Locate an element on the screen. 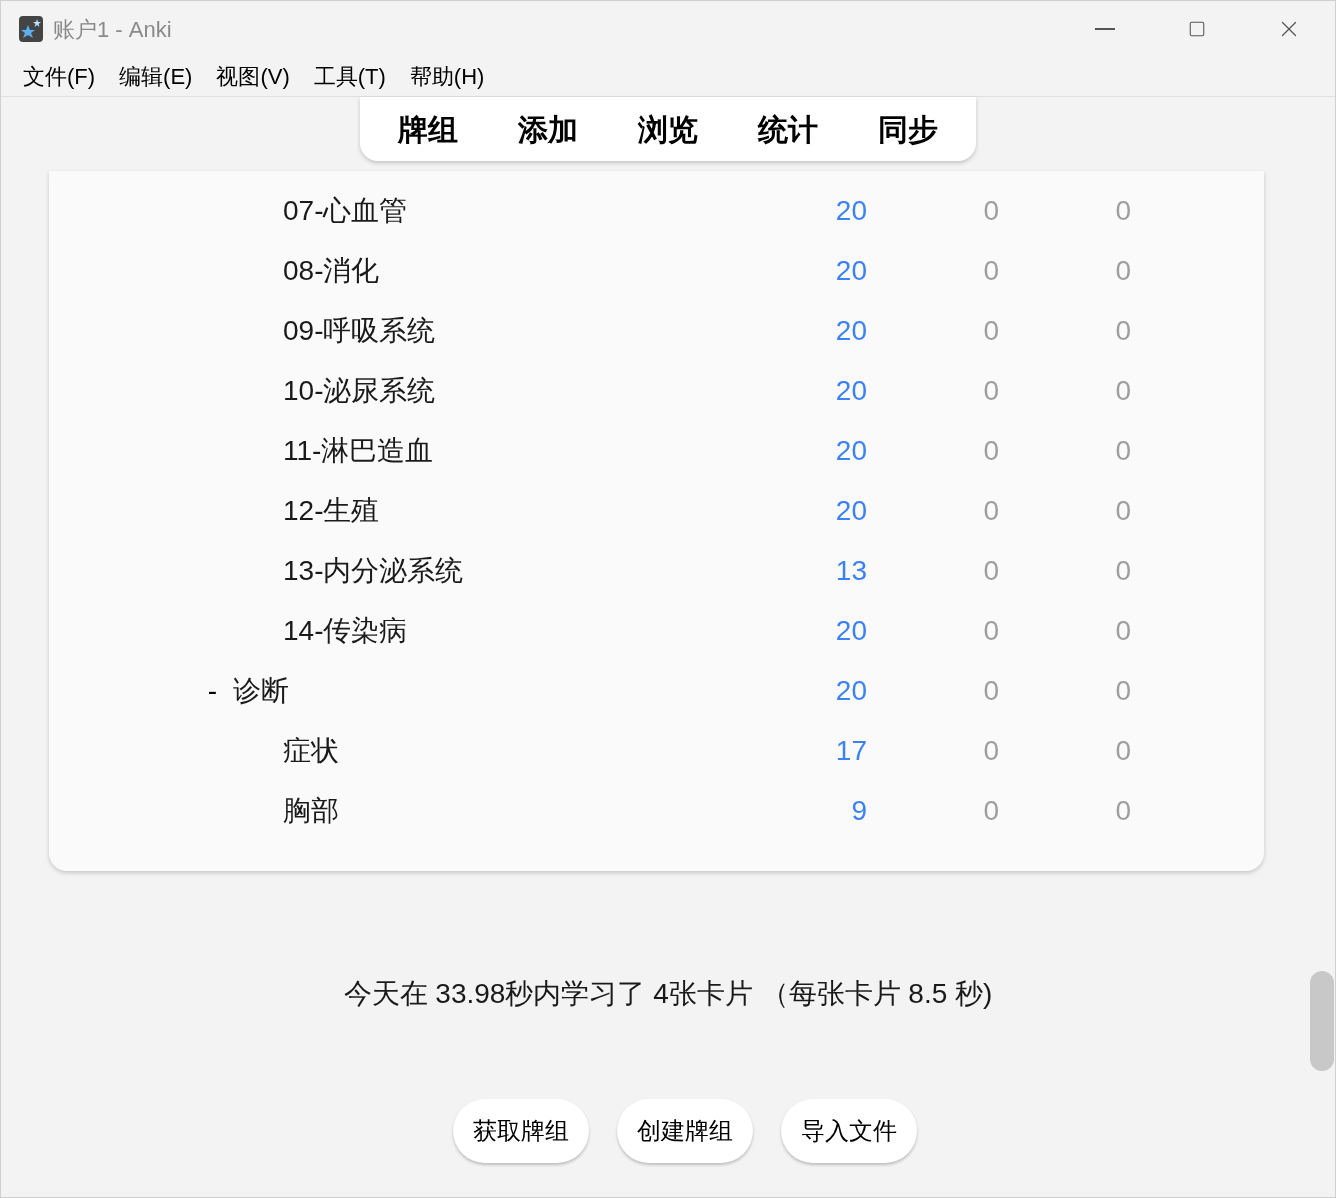  study-stats-text: 今天在 33.98秒内学习了 4张卡片 （每张卡片 8.5 秒) is located at coordinates (668, 994).